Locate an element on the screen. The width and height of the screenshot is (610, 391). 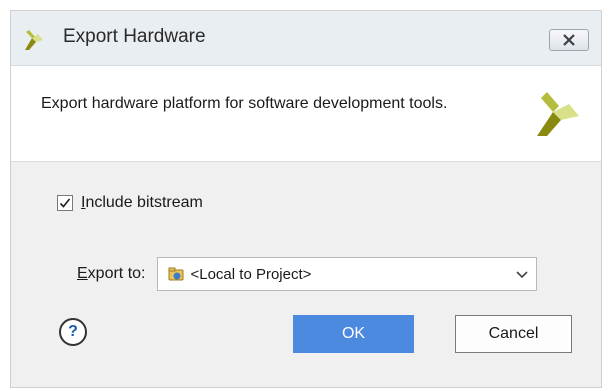
export-to-label: Export to: is located at coordinates (111, 273).